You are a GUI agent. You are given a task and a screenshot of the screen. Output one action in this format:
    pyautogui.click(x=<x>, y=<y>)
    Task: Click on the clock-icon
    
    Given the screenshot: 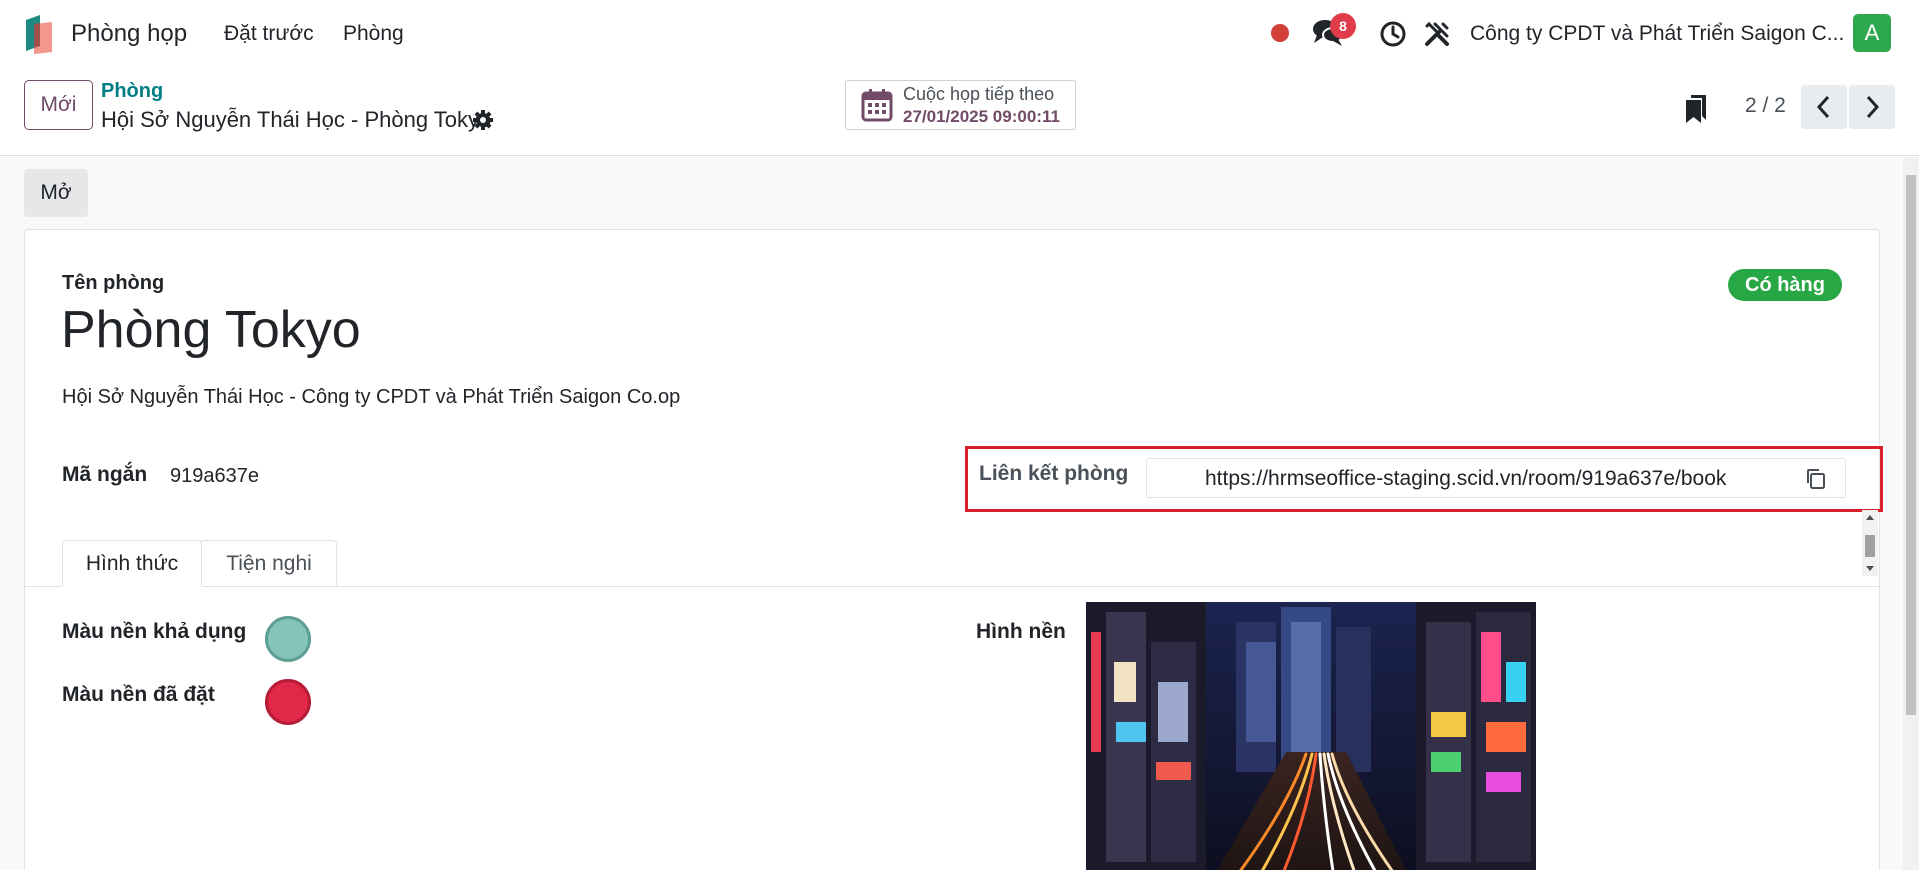 What is the action you would take?
    pyautogui.click(x=1393, y=34)
    